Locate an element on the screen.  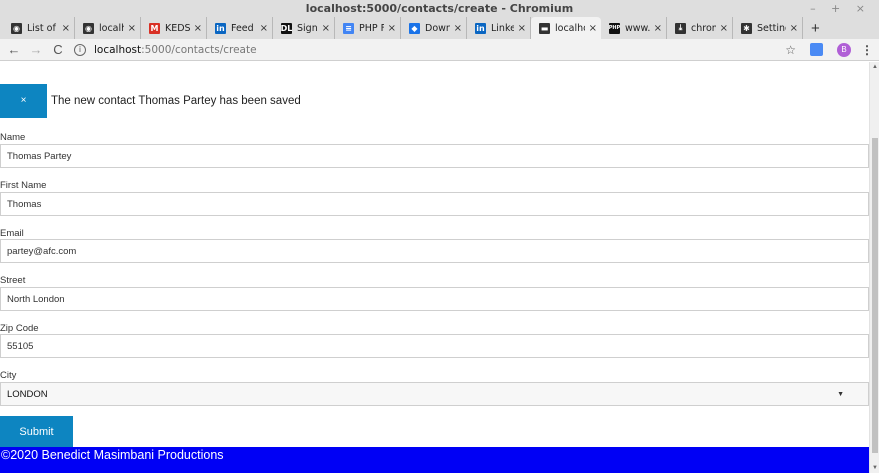
browser-tab: in Linked × is located at coordinates (499, 28).